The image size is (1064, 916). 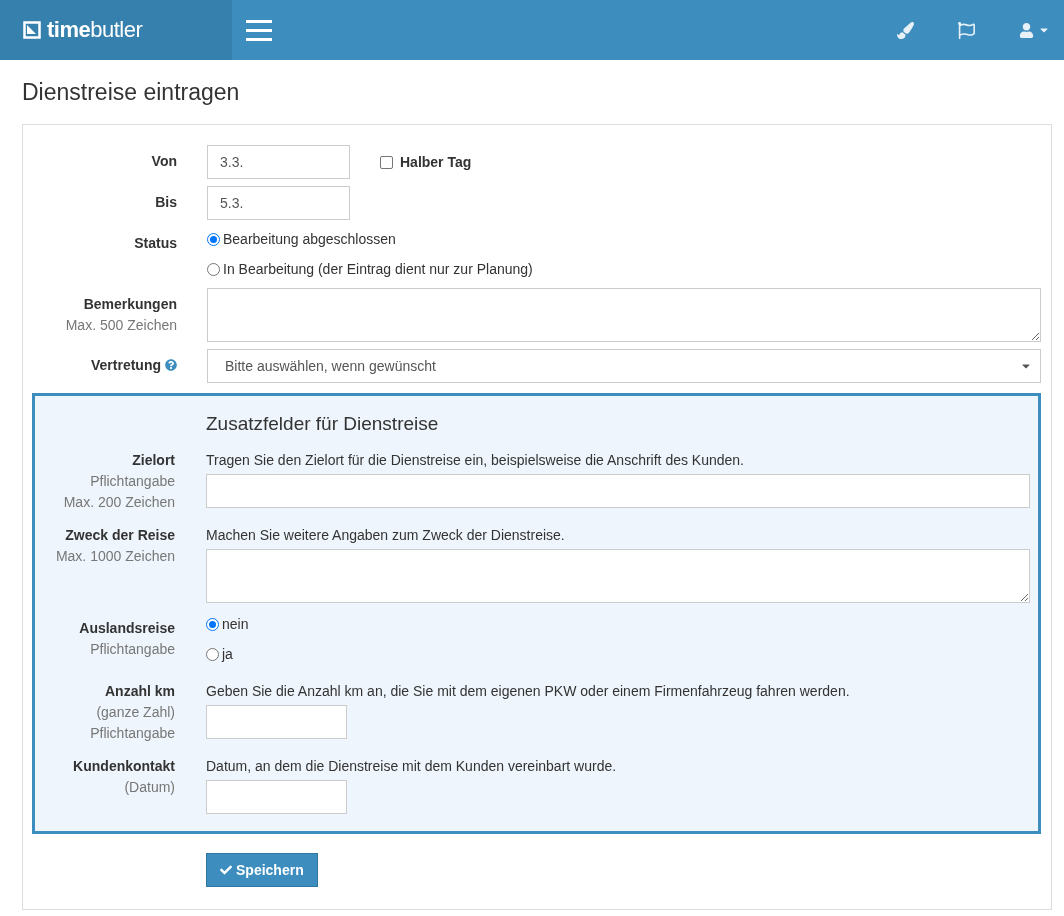 What do you see at coordinates (259, 30) in the screenshot?
I see `menu-icon` at bounding box center [259, 30].